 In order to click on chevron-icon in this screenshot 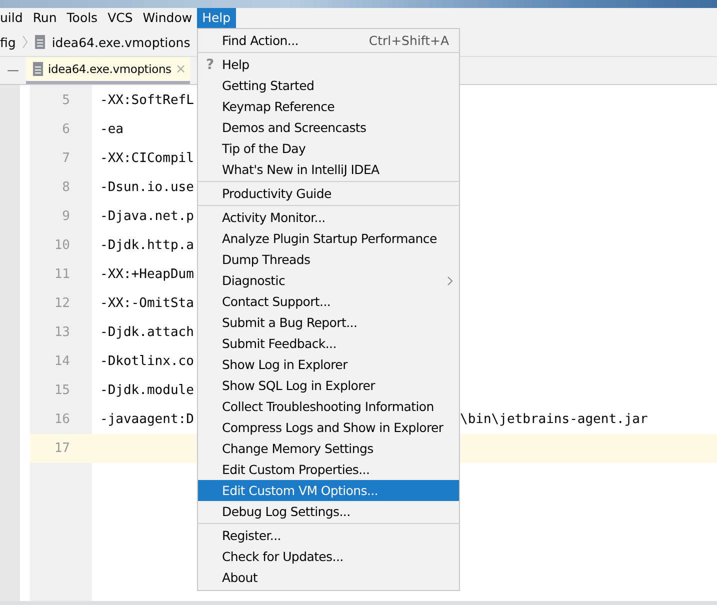, I will do `click(25, 42)`.